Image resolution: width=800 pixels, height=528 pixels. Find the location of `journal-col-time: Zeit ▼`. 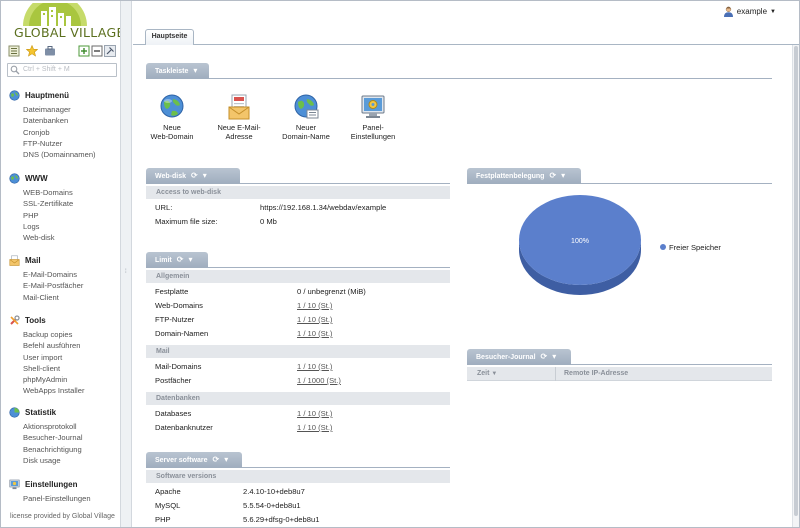

journal-col-time: Zeit ▼ is located at coordinates (487, 374).